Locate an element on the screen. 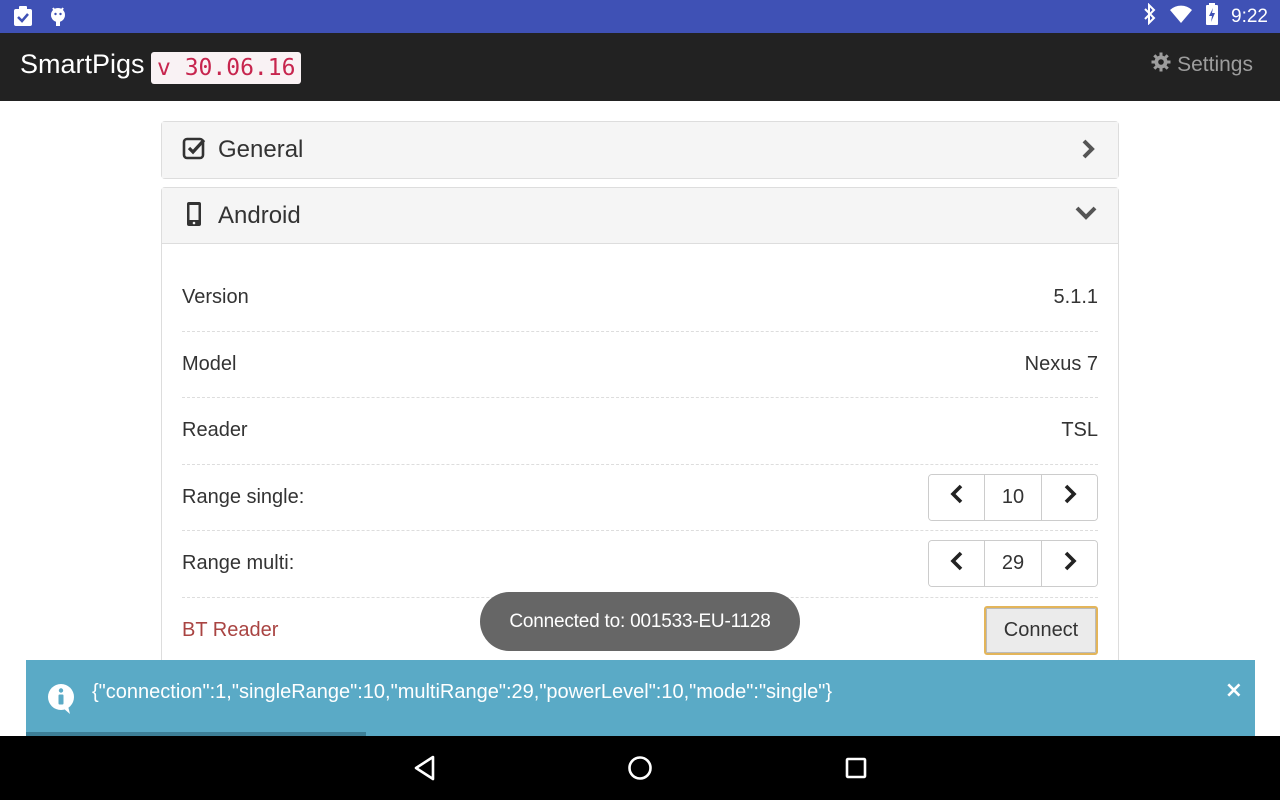 Image resolution: width=1280 pixels, height=800 pixels. chevron-down-icon is located at coordinates (1086, 215).